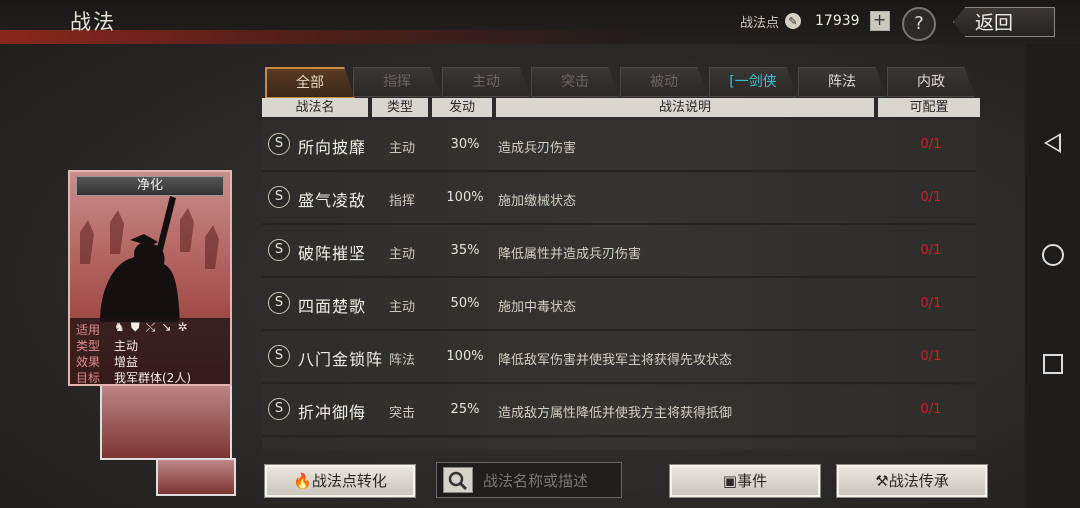 The width and height of the screenshot is (1080, 508). What do you see at coordinates (619, 305) in the screenshot?
I see `table-row: S 四面楚歌 主动 50% 施加中毒状态 0/1` at bounding box center [619, 305].